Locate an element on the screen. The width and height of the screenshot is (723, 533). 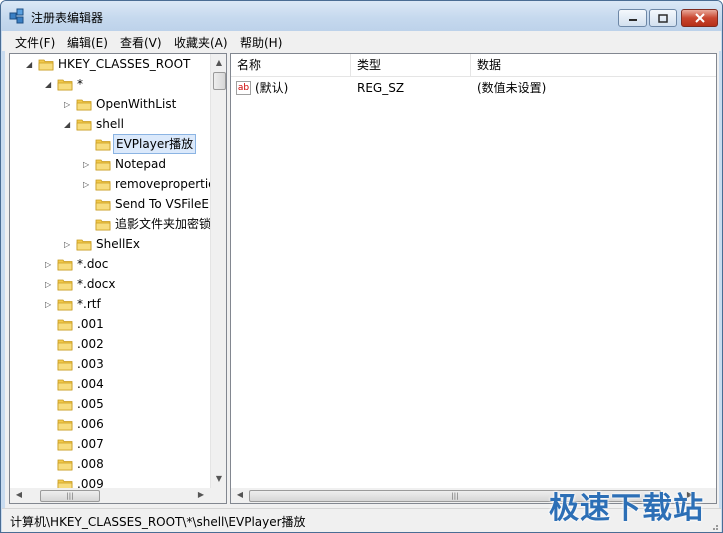
tree-item: .004 is located at coordinates (110, 384).